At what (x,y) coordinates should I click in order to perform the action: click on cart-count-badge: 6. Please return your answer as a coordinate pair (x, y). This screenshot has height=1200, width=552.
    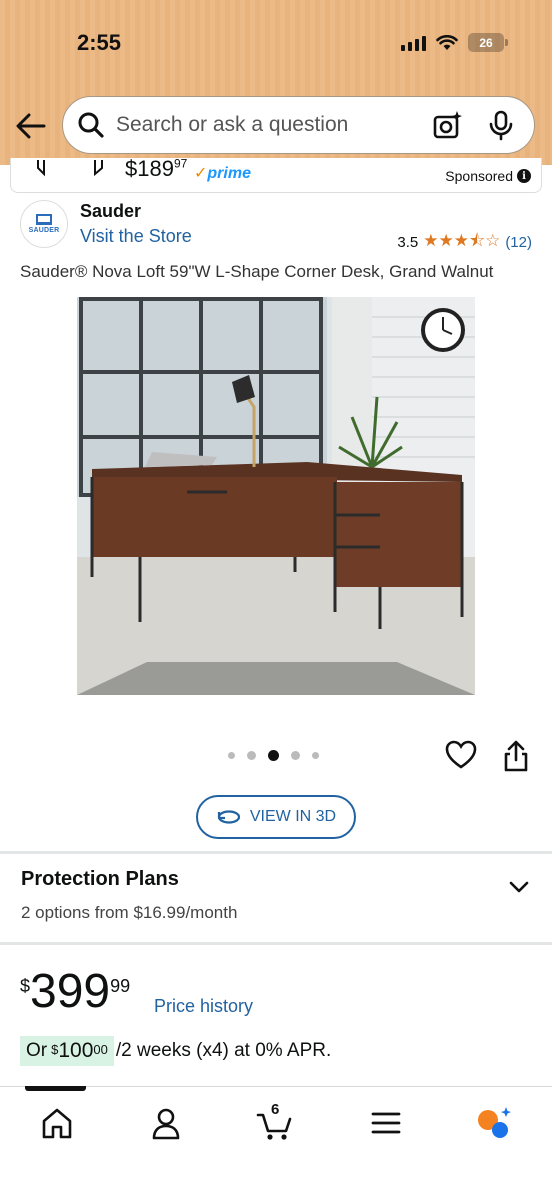
    Looking at the image, I should click on (275, 1109).